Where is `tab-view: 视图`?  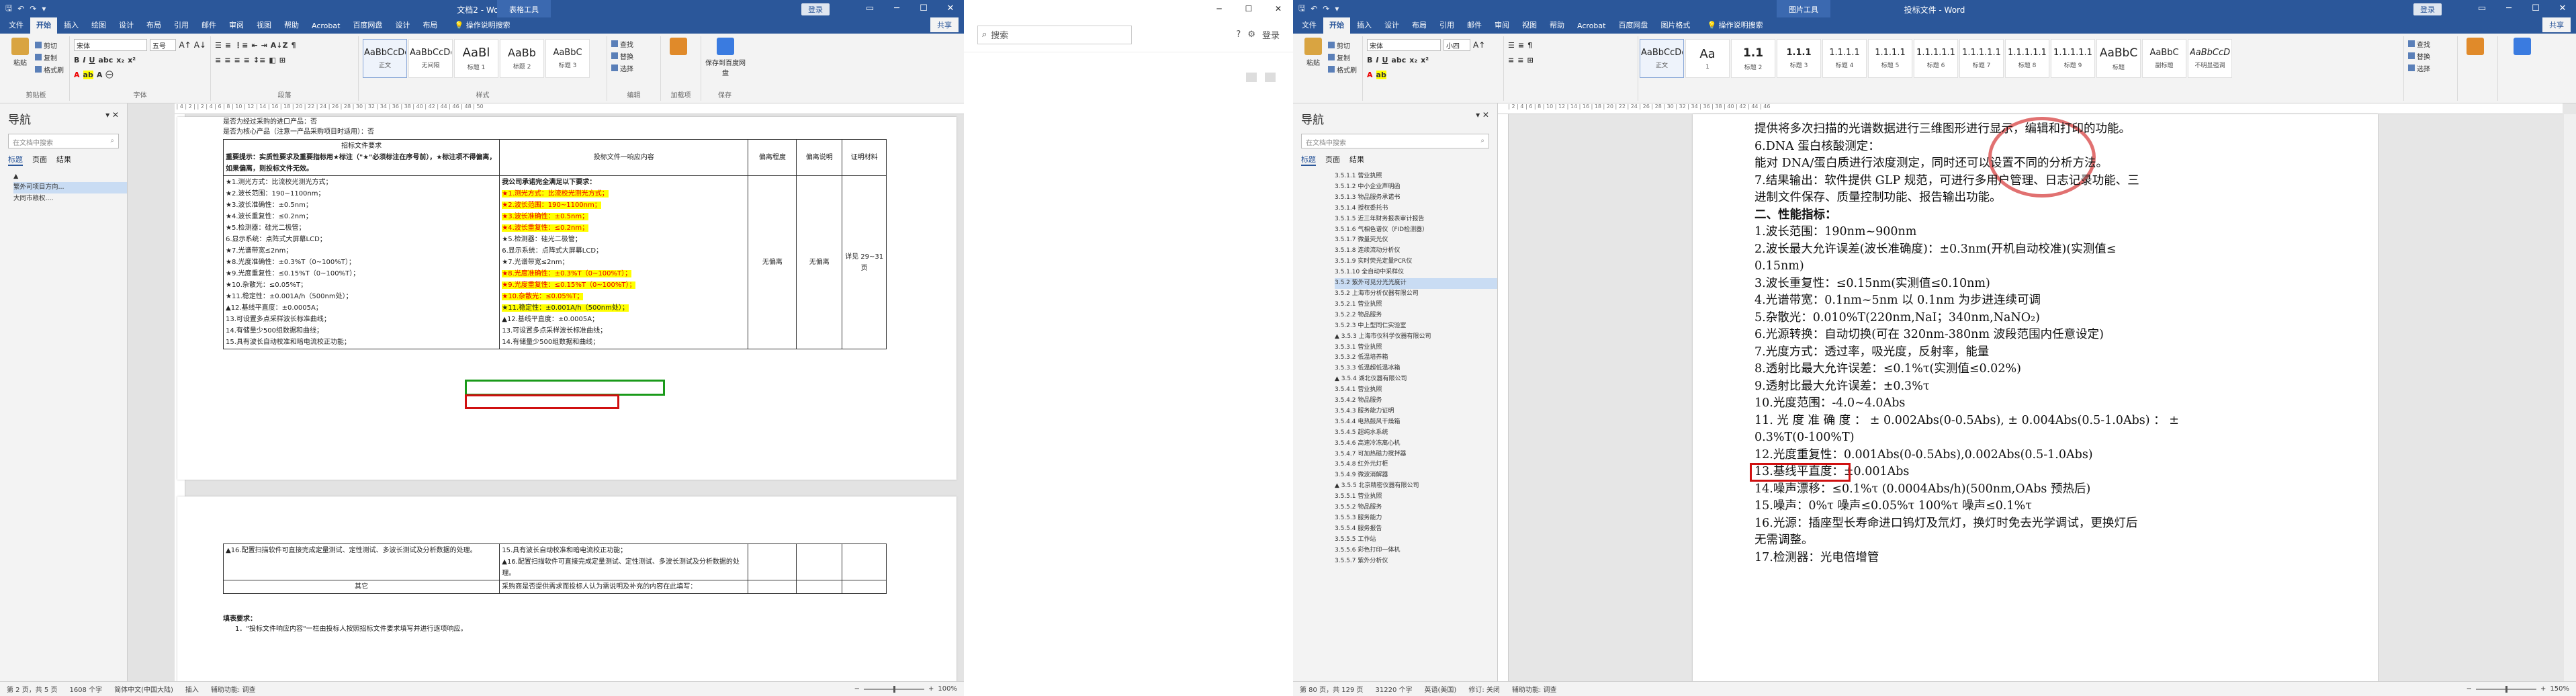 tab-view: 视图 is located at coordinates (264, 25).